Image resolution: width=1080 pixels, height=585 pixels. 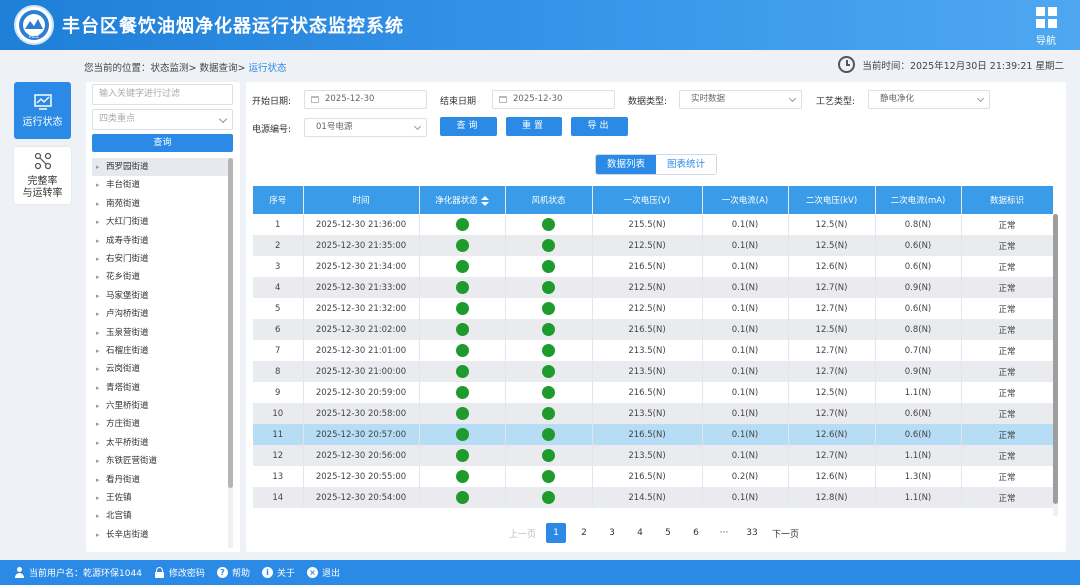 I want to click on close-icon: ×, so click(x=312, y=572).